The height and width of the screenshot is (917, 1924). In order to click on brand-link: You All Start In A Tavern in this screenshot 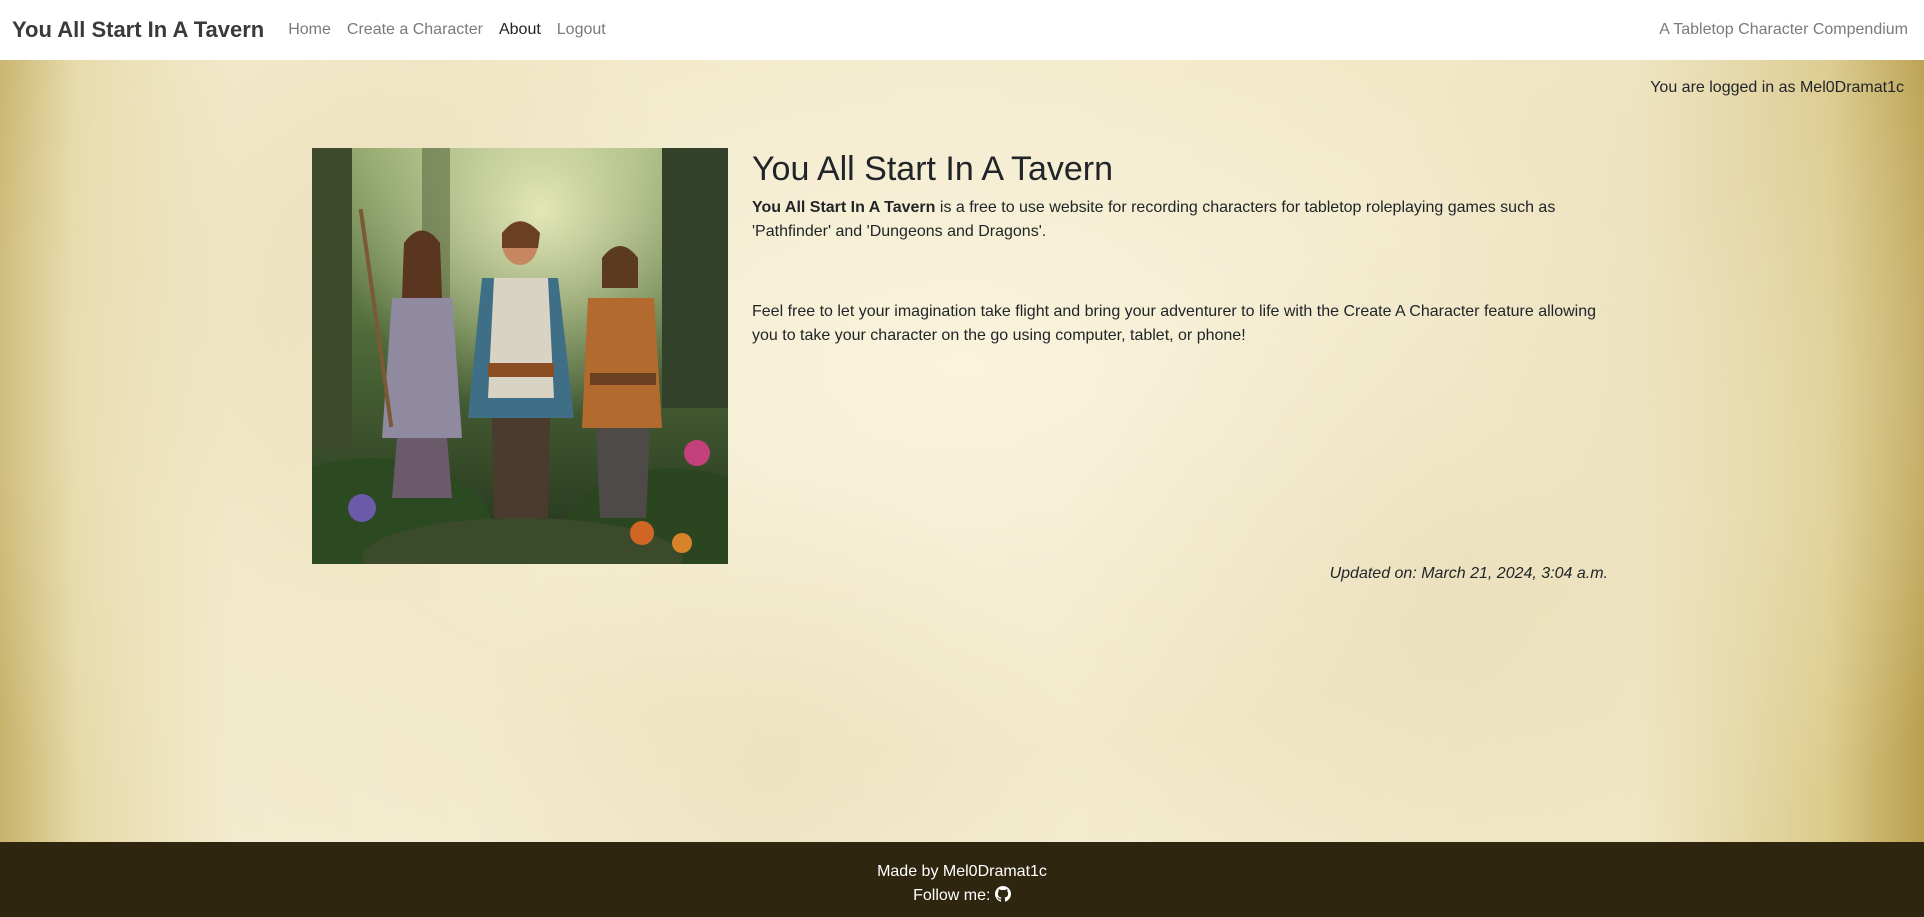, I will do `click(138, 30)`.